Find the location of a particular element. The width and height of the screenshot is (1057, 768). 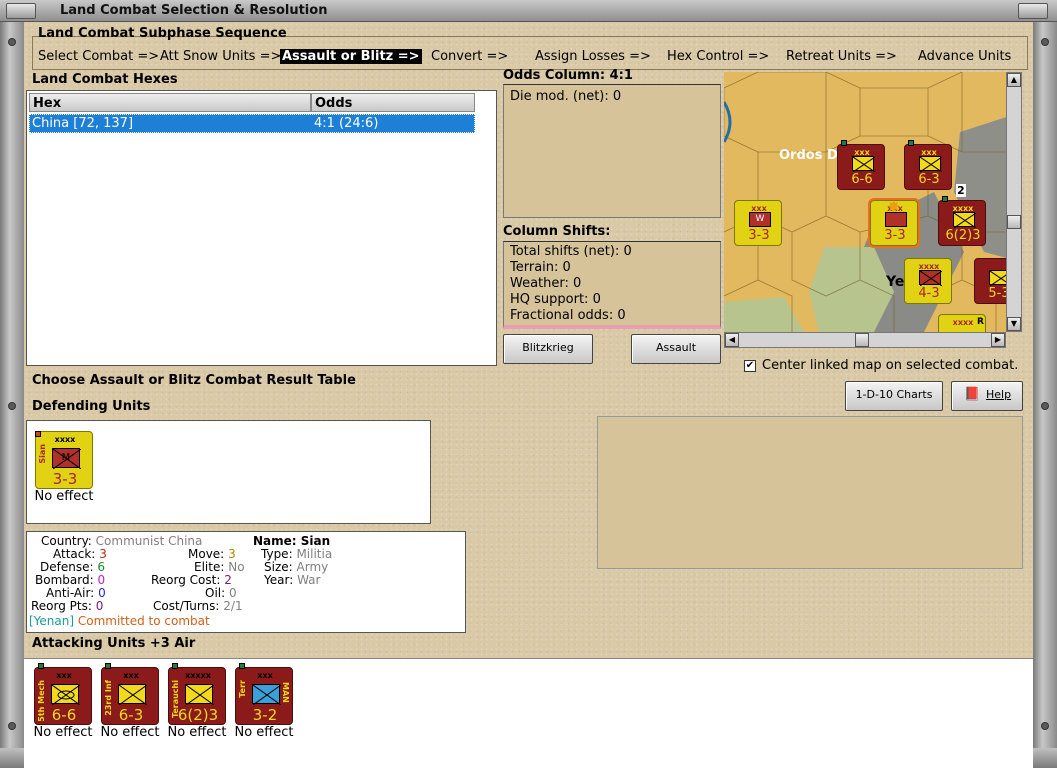

map-counter-ningsia: xxx W 3-3 is located at coordinates (758, 223).